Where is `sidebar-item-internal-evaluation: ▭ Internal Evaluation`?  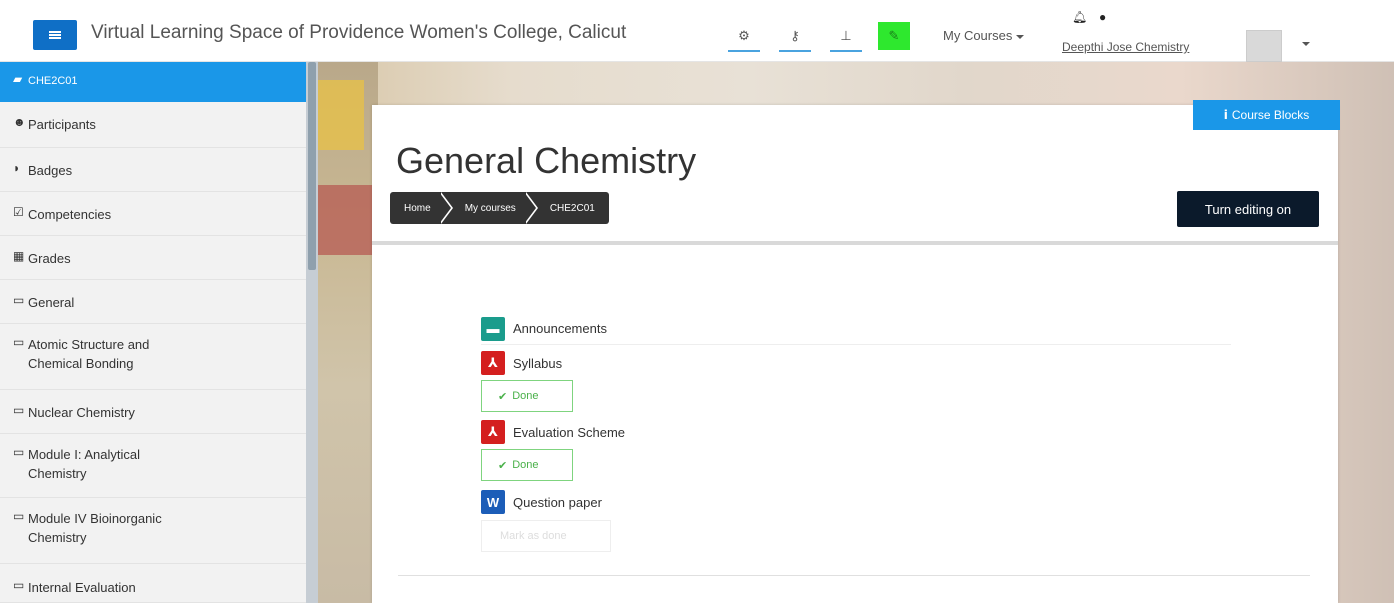
sidebar-item-internal-evaluation: ▭ Internal Evaluation is located at coordinates (153, 583).